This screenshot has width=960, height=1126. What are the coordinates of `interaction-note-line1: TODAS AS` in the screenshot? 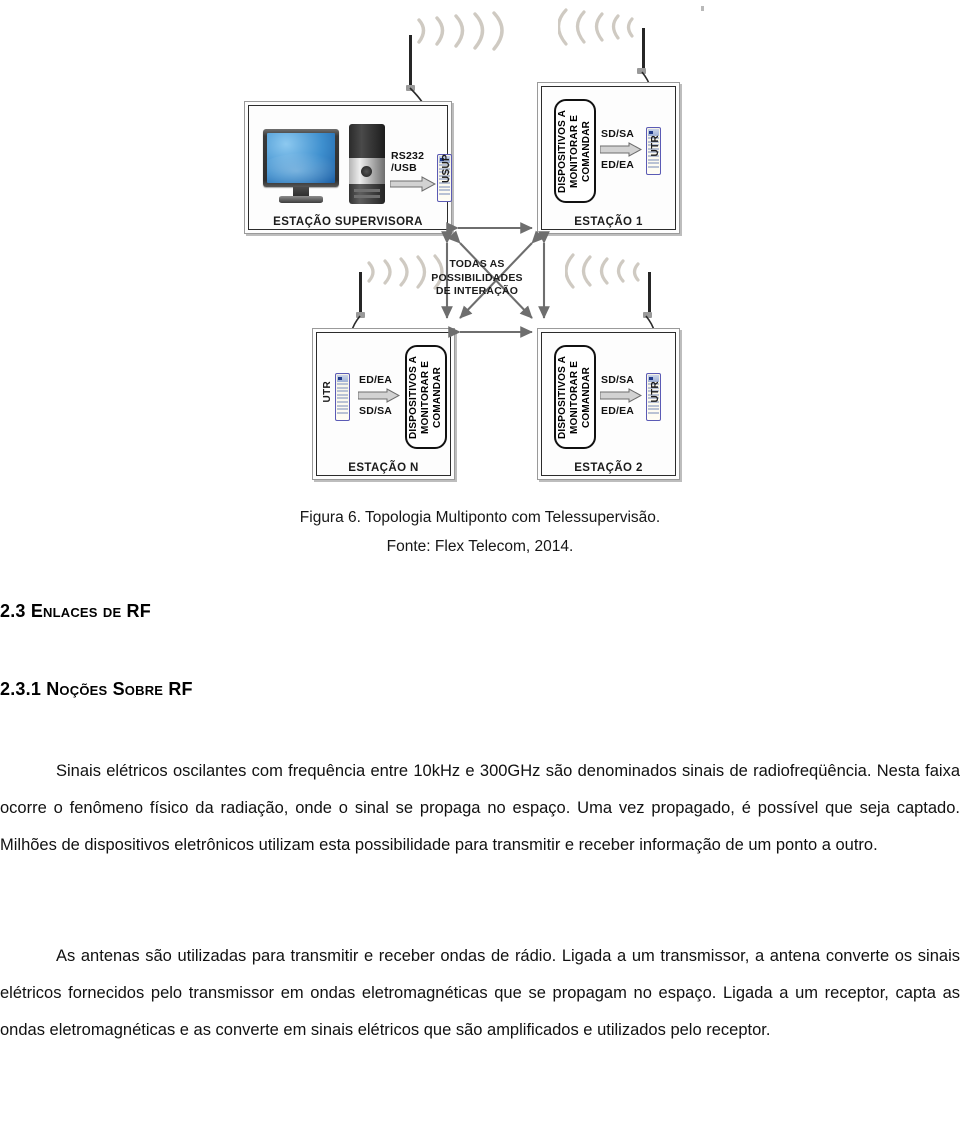 It's located at (477, 264).